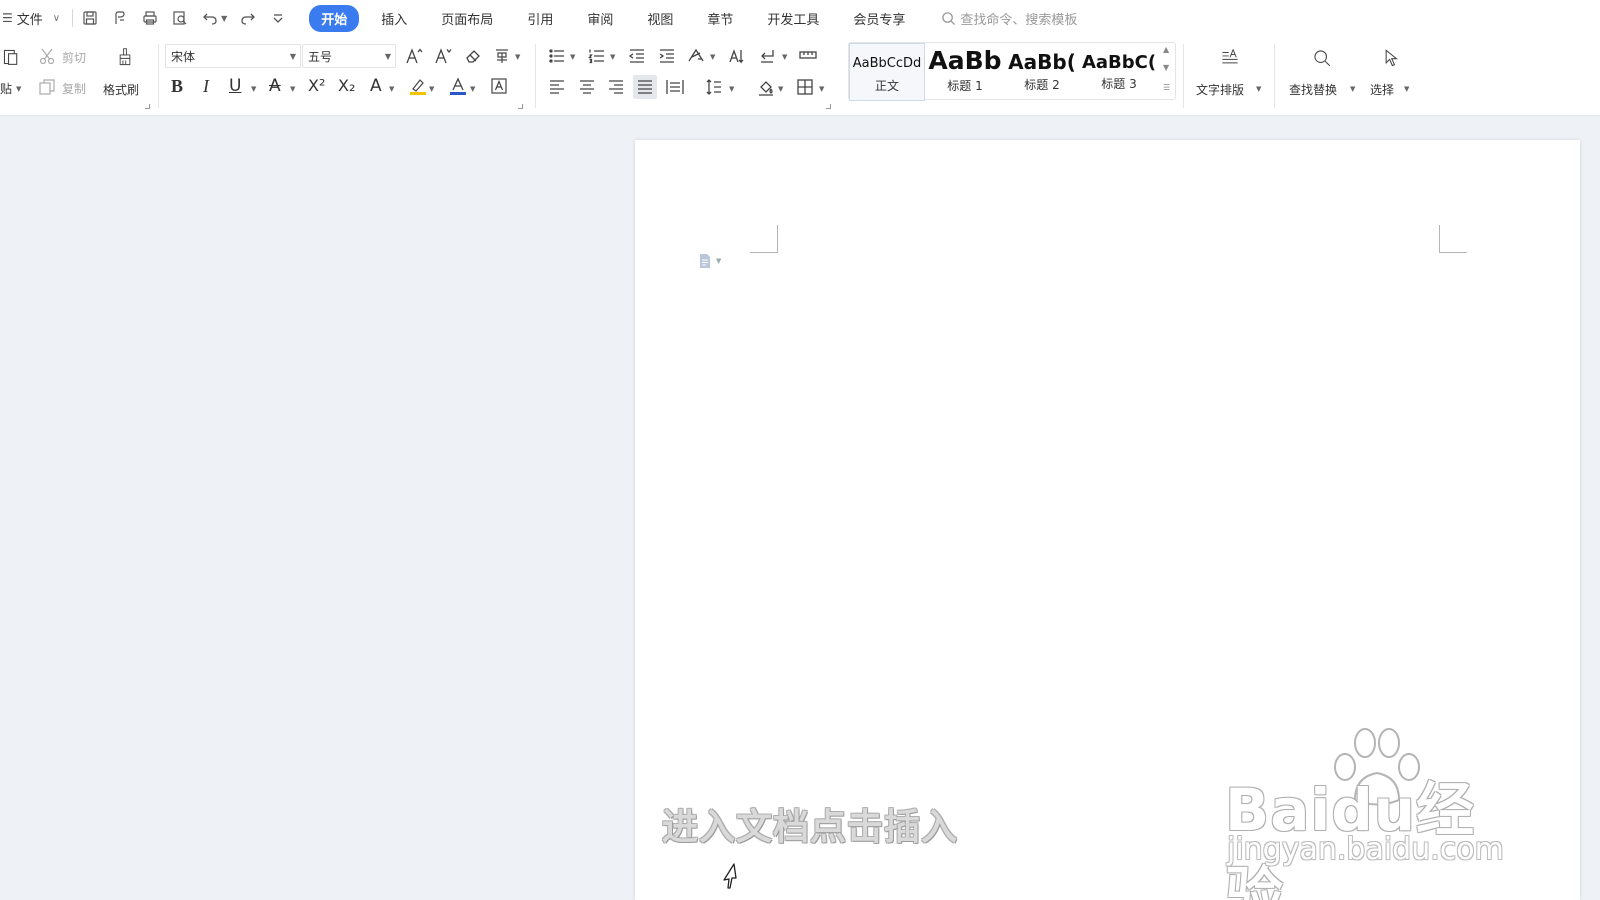 The image size is (1600, 900). I want to click on find-replace-label: 查找替换, so click(1313, 89).